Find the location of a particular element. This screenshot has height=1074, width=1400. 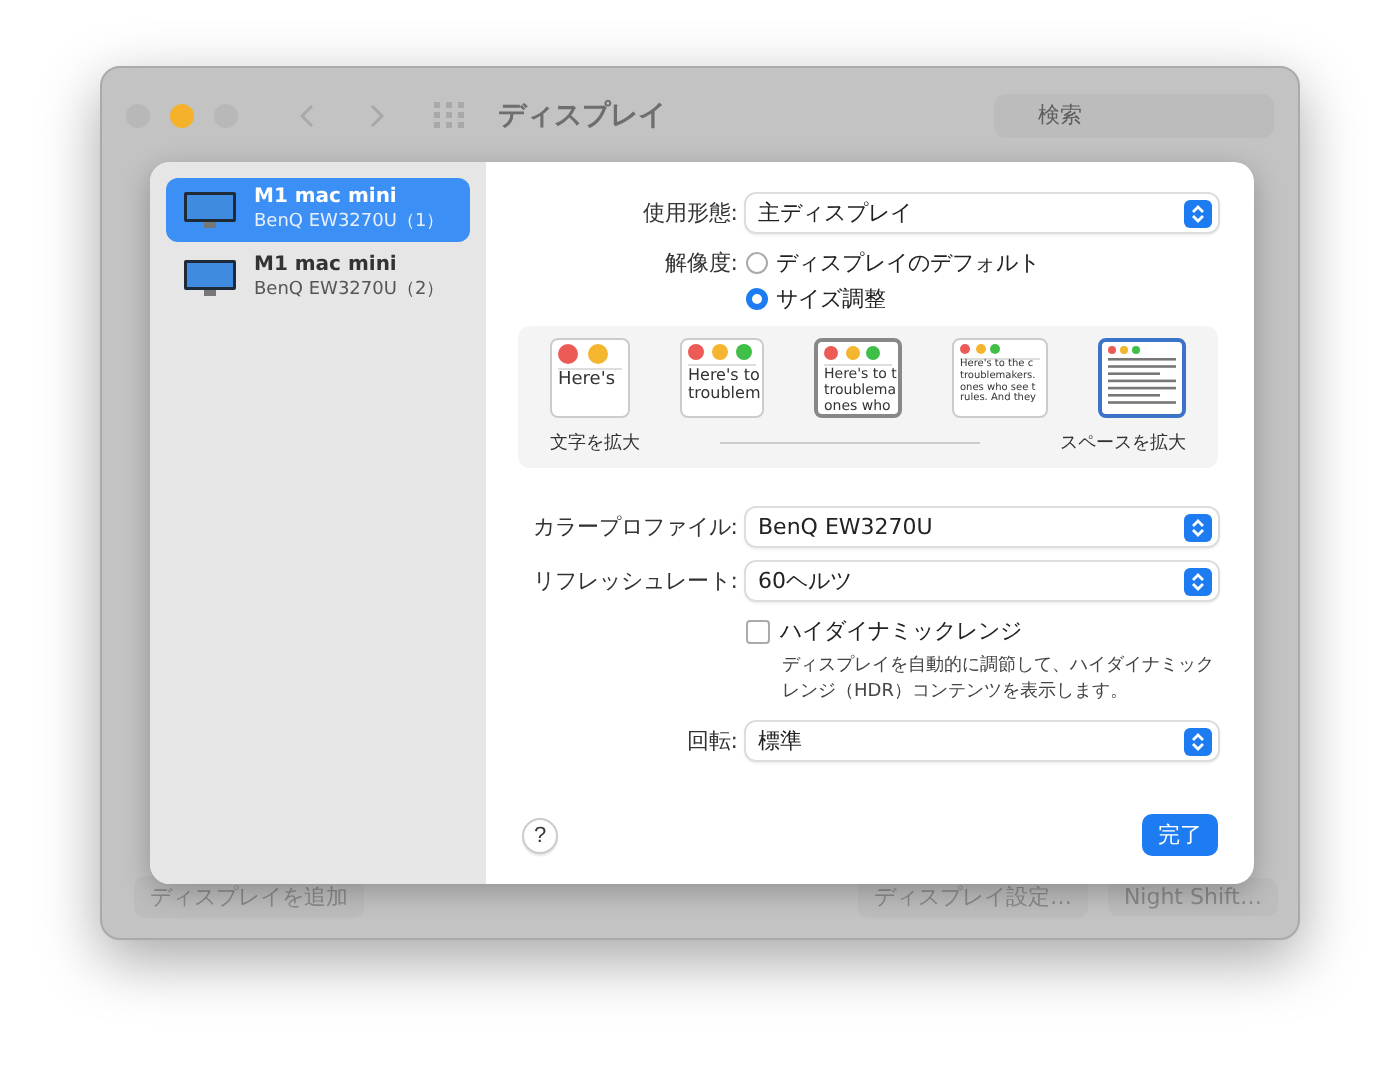

field-label: 解像度: is located at coordinates (700, 263).